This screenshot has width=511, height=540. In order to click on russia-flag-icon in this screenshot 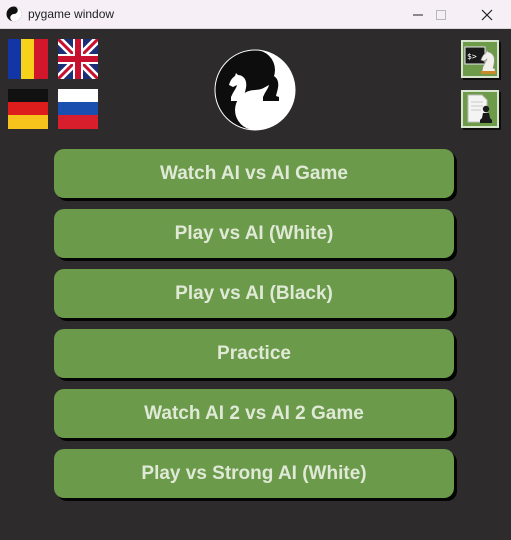, I will do `click(78, 109)`.